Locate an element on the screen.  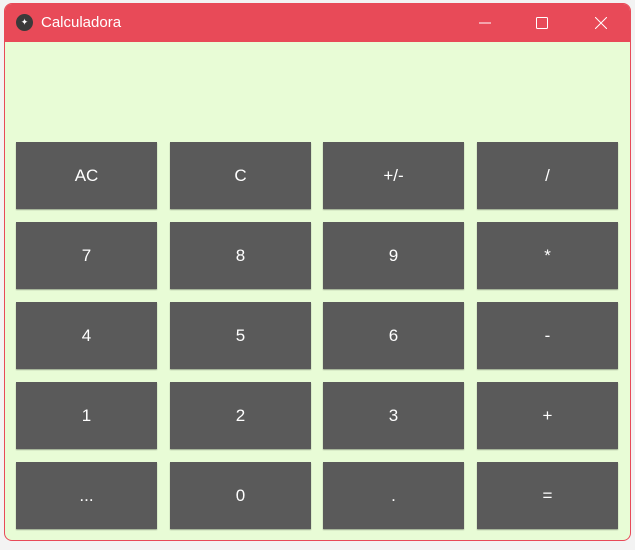
digit-2-button: 2 is located at coordinates (240, 415).